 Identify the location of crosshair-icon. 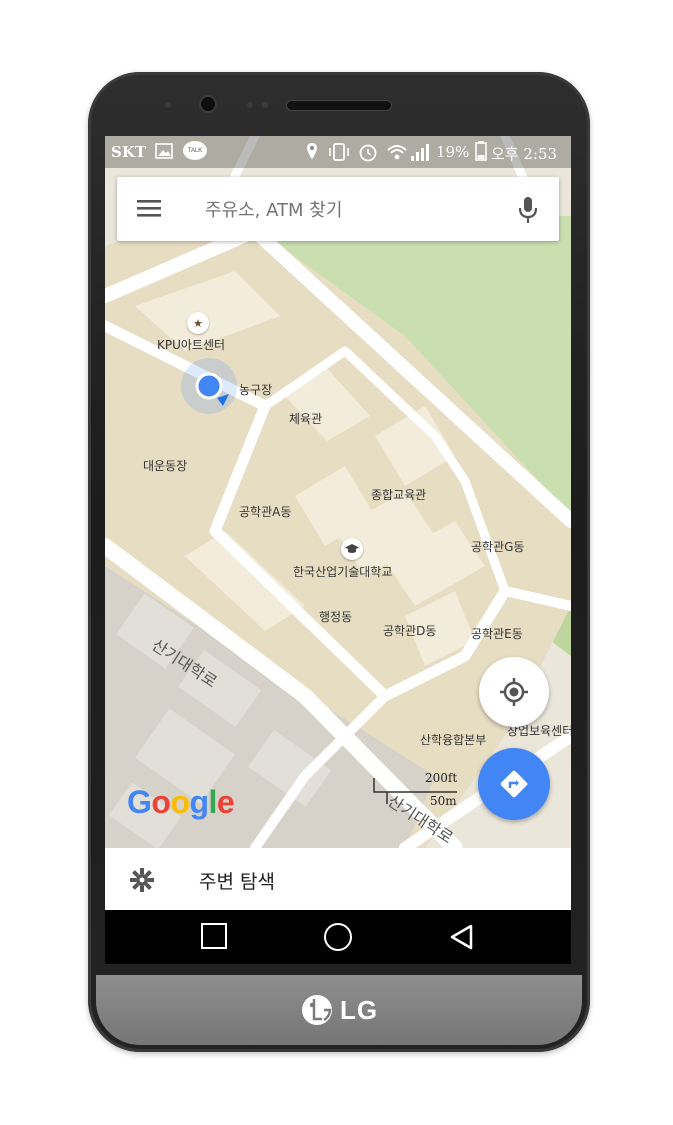
(514, 692).